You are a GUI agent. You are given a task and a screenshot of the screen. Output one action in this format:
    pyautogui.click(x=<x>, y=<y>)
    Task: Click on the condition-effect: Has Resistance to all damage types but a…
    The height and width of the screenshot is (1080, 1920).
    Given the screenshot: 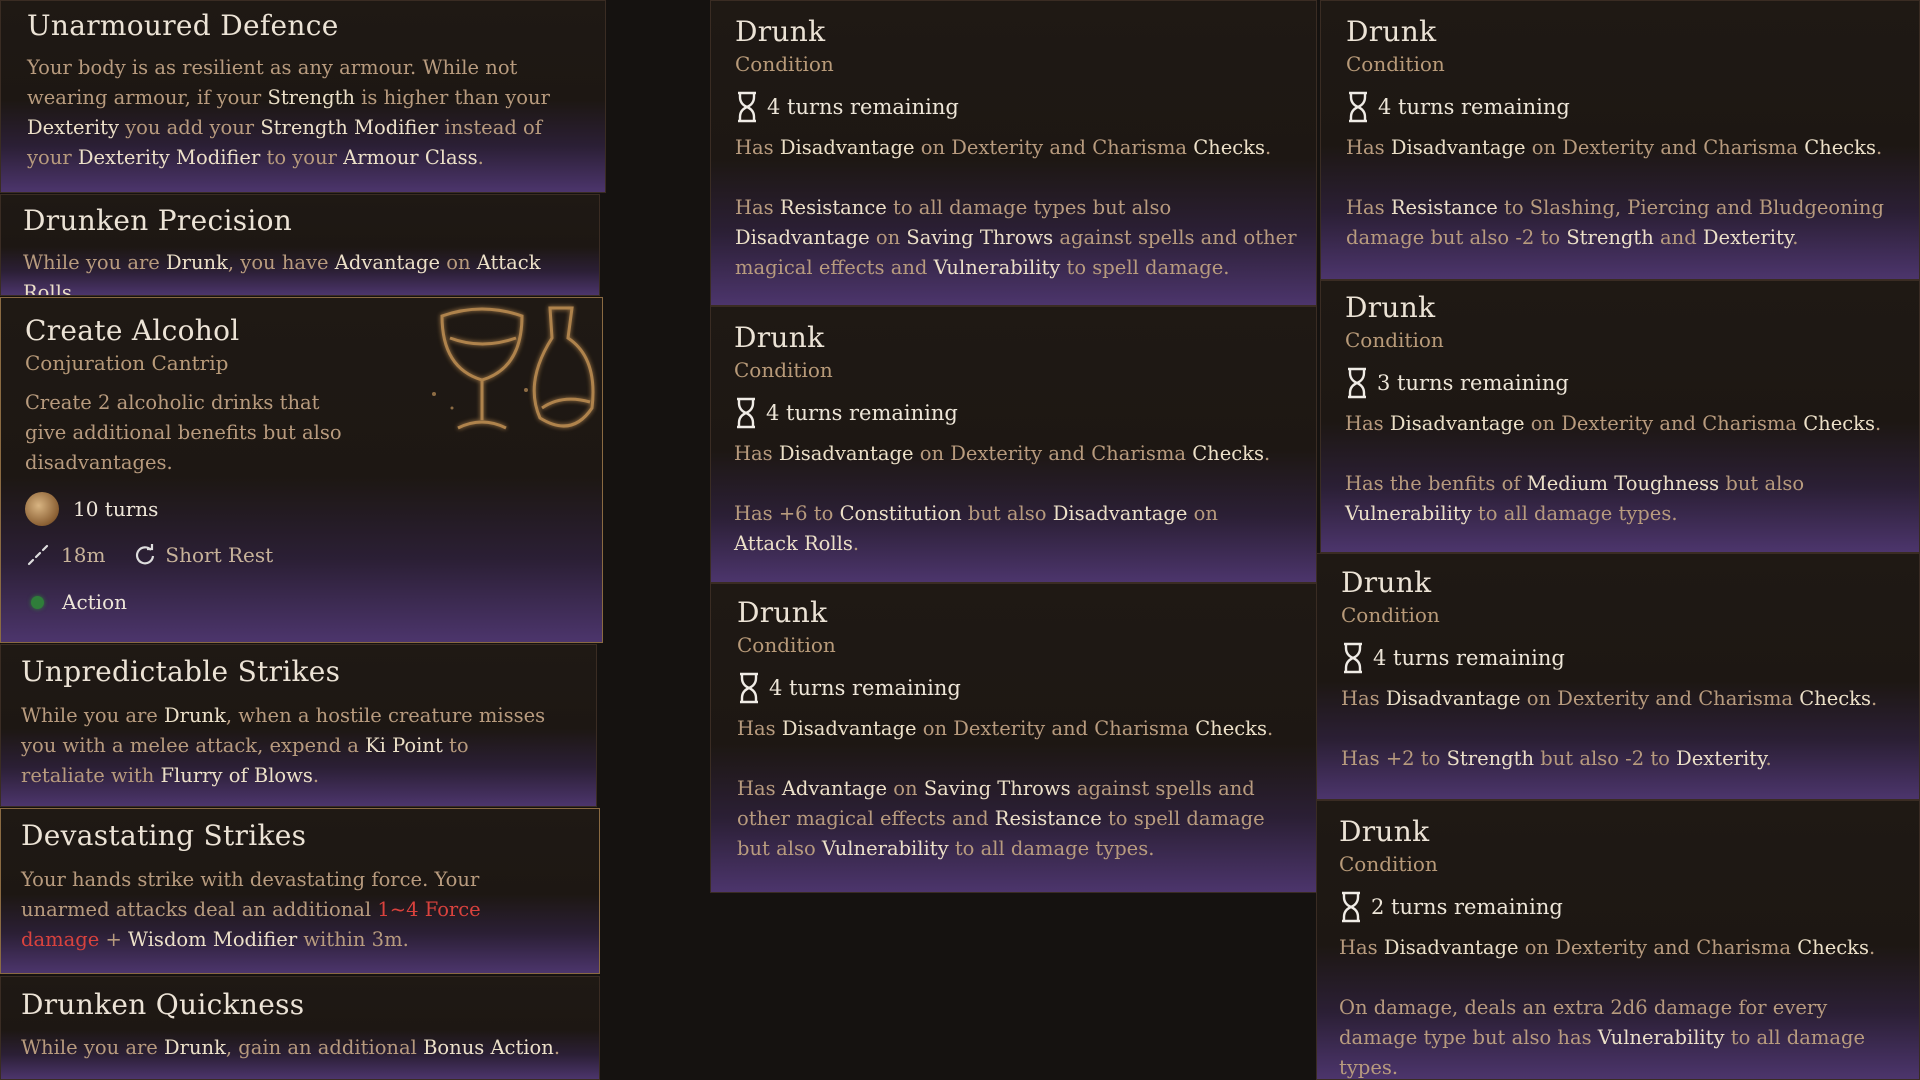 What is the action you would take?
    pyautogui.click(x=1017, y=238)
    